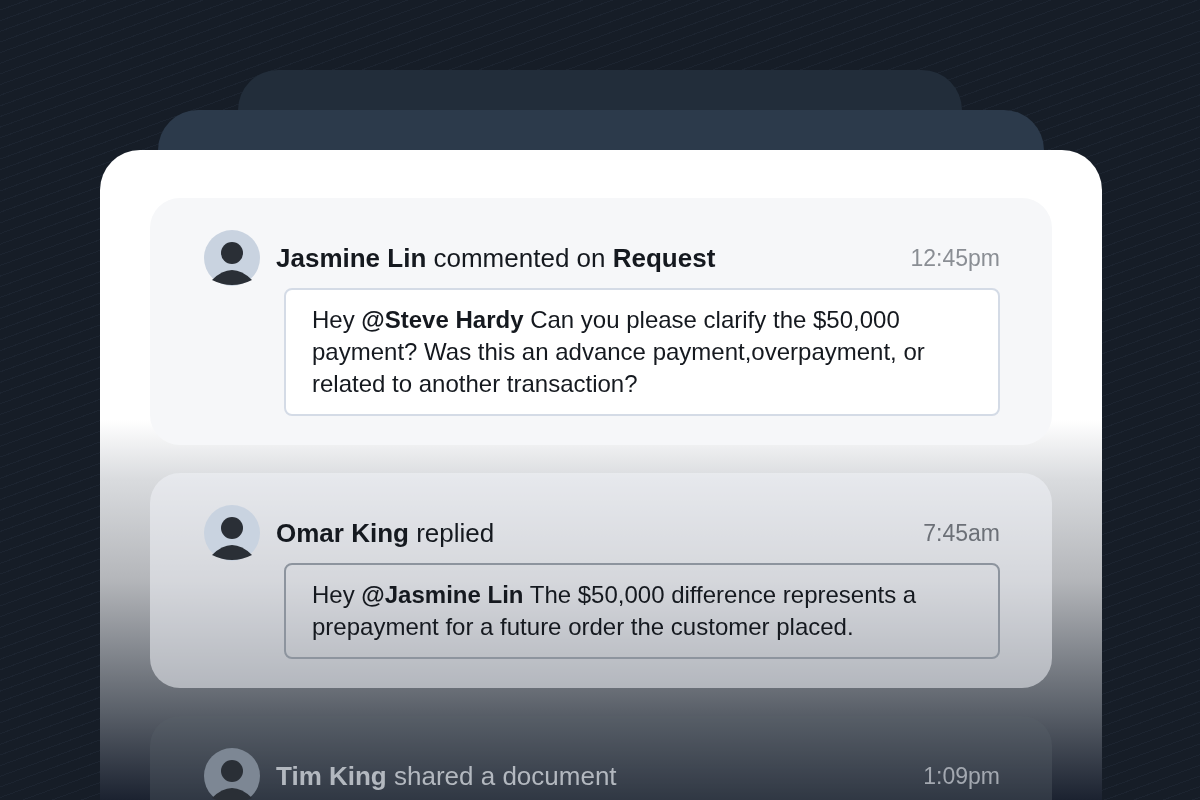 This screenshot has height=800, width=1200. Describe the element at coordinates (386, 533) in the screenshot. I see `activity-headline: Omar King replied` at that location.